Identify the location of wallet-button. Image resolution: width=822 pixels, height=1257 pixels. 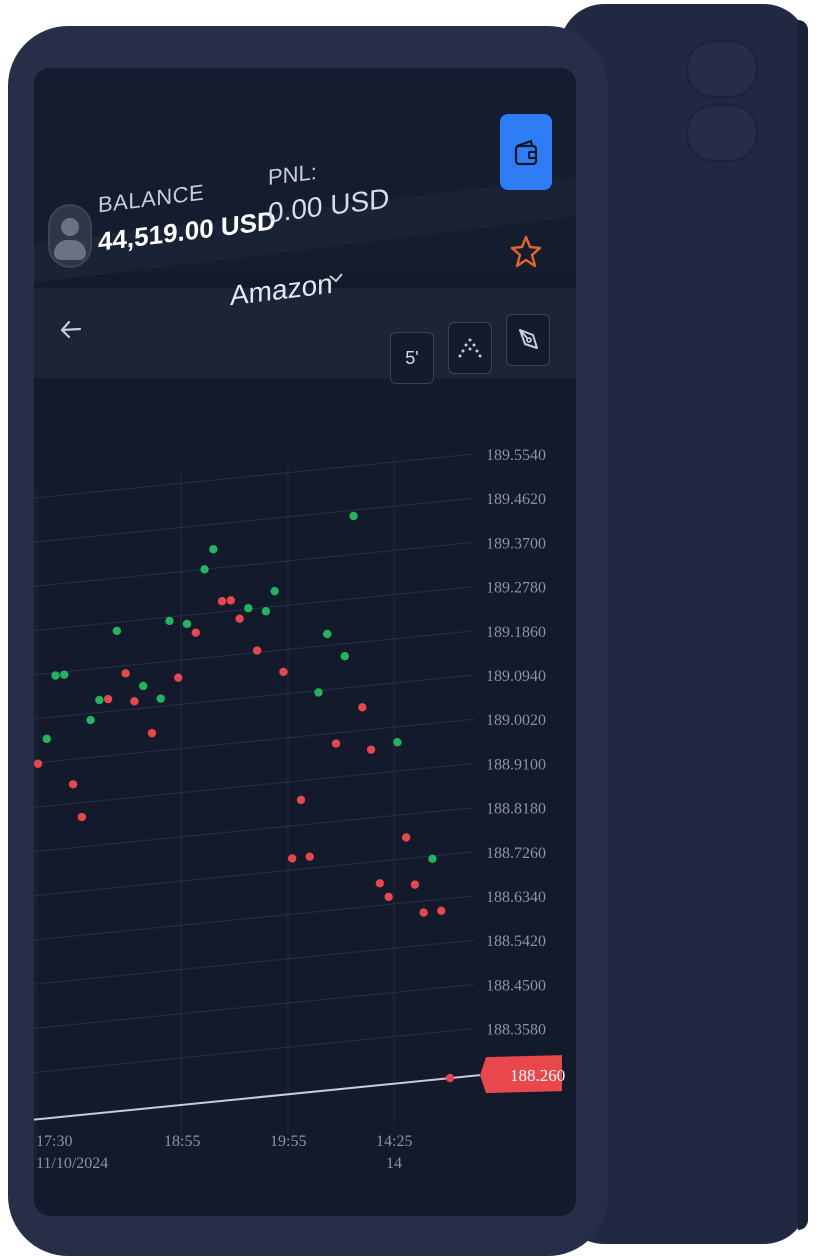
(526, 152).